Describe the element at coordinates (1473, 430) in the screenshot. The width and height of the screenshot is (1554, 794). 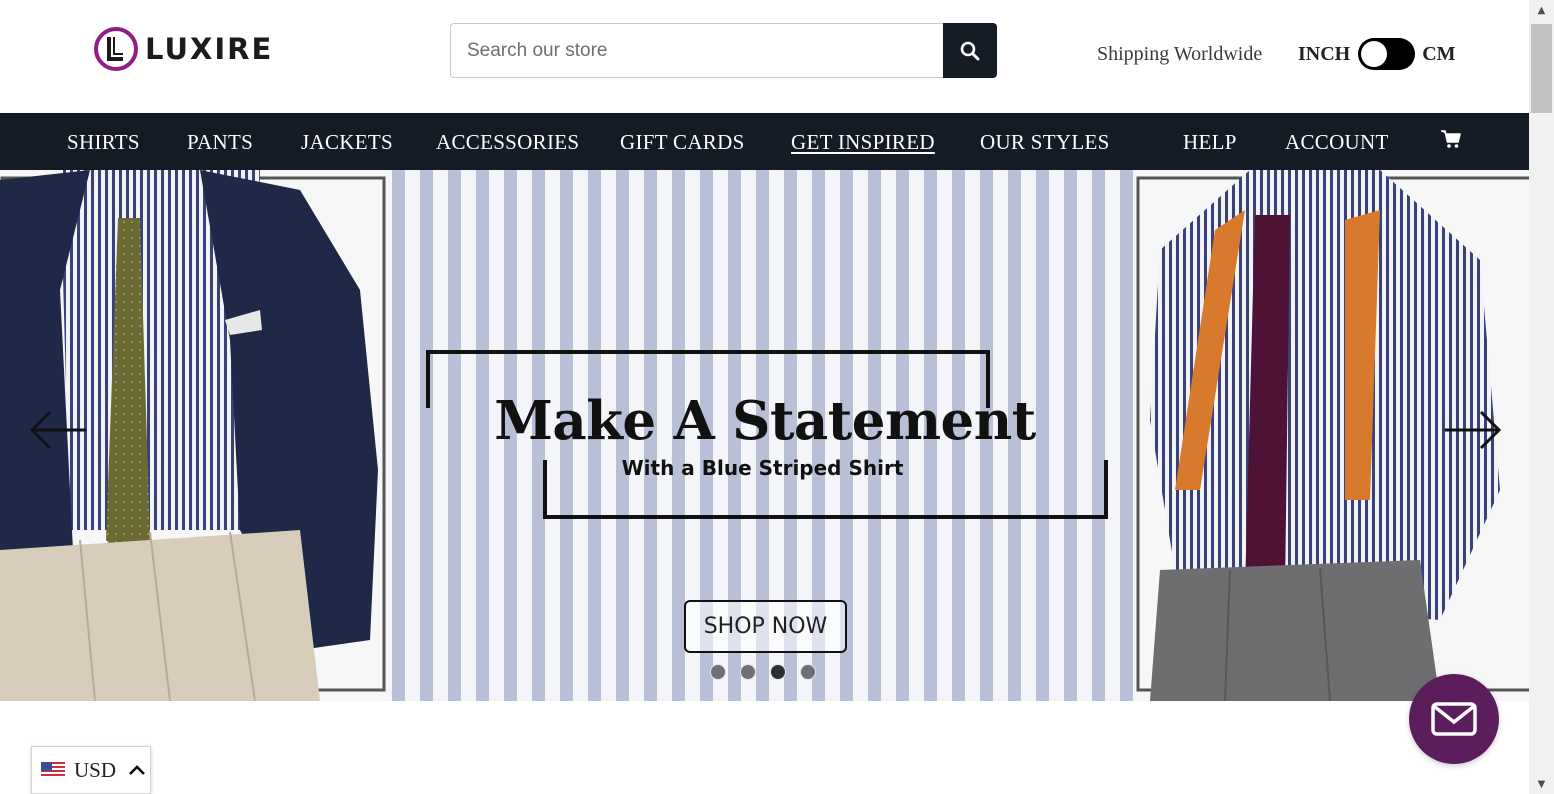
I see `arrow-right-icon` at that location.